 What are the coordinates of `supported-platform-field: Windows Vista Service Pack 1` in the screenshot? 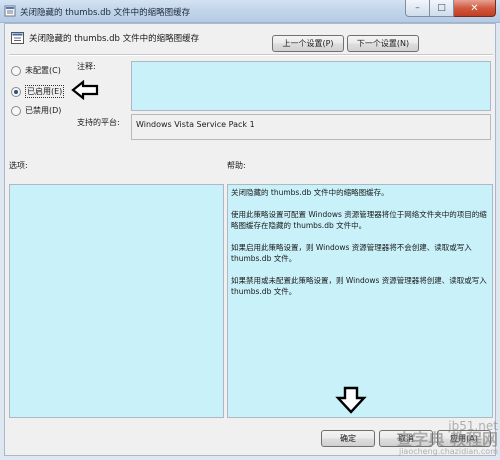 It's located at (311, 127).